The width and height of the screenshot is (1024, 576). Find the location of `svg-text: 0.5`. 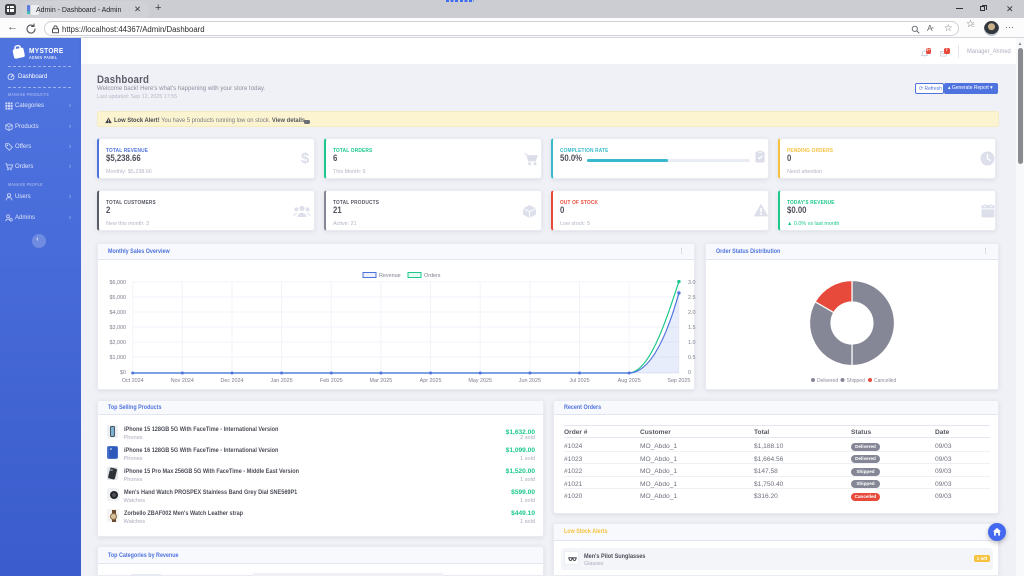

svg-text: 0.5 is located at coordinates (692, 358).